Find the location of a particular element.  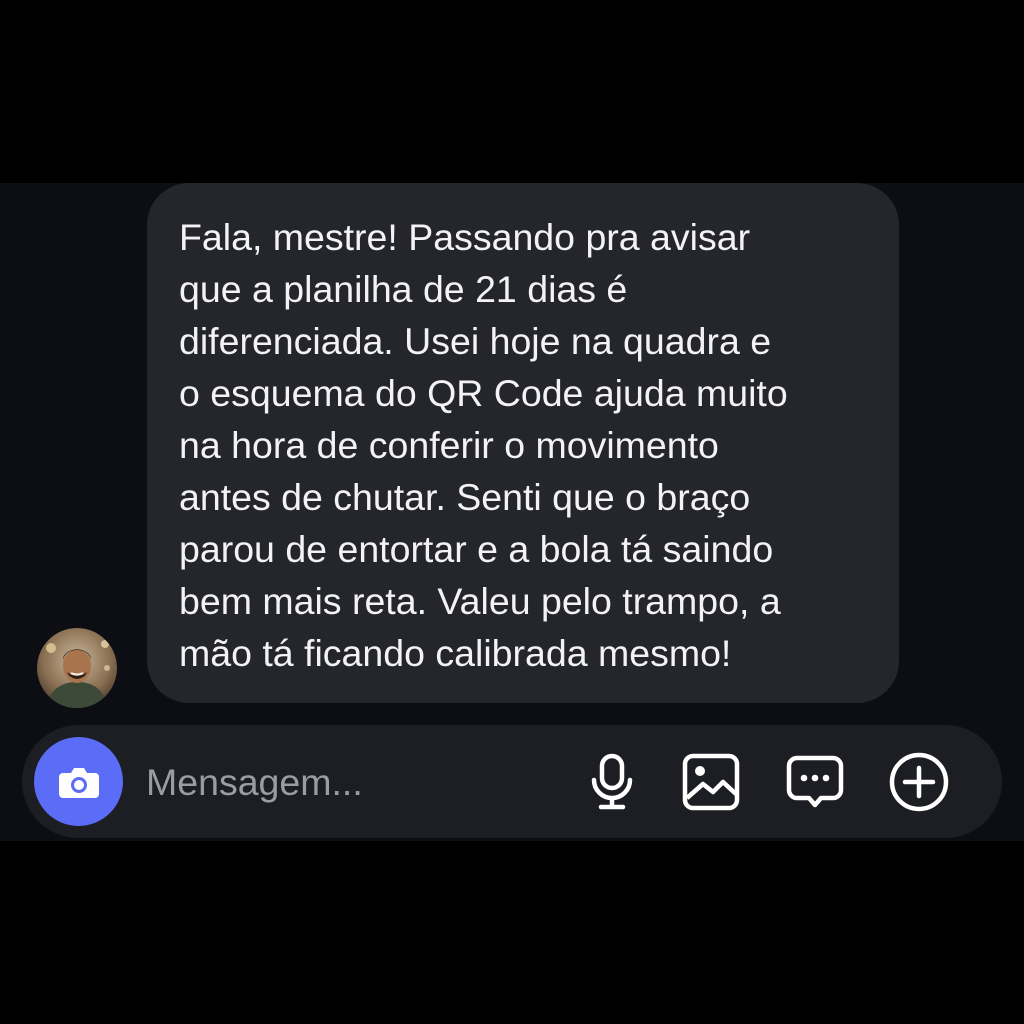

image-gallery-icon is located at coordinates (711, 782).